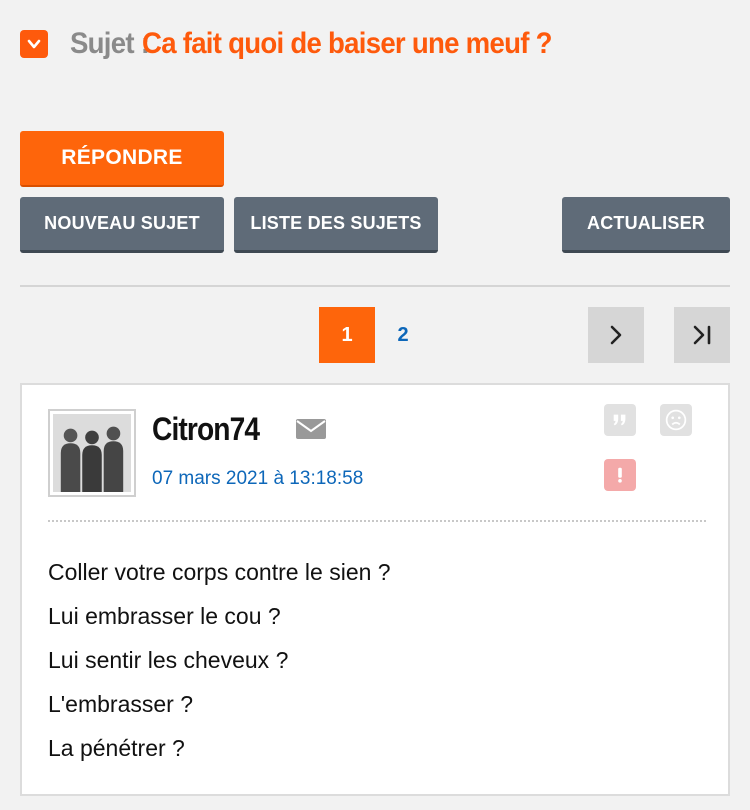 This screenshot has height=810, width=750. Describe the element at coordinates (164, 616) in the screenshot. I see `post-line: Lui embrasser le cou ?` at that location.